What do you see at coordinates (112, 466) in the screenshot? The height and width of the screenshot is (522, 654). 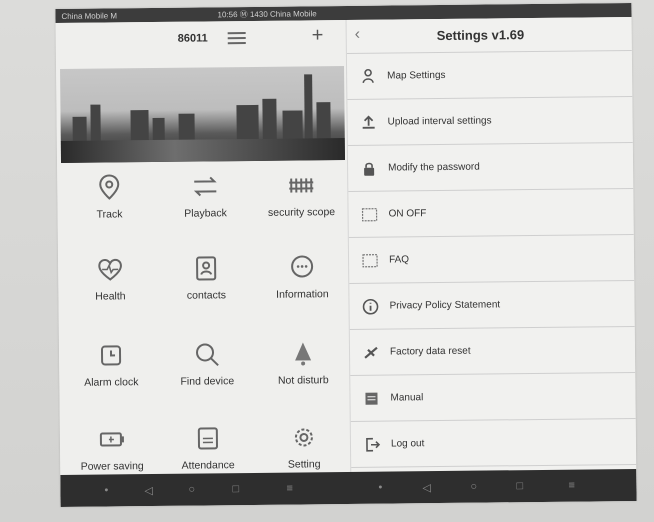 I see `grid-label: Power saving` at bounding box center [112, 466].